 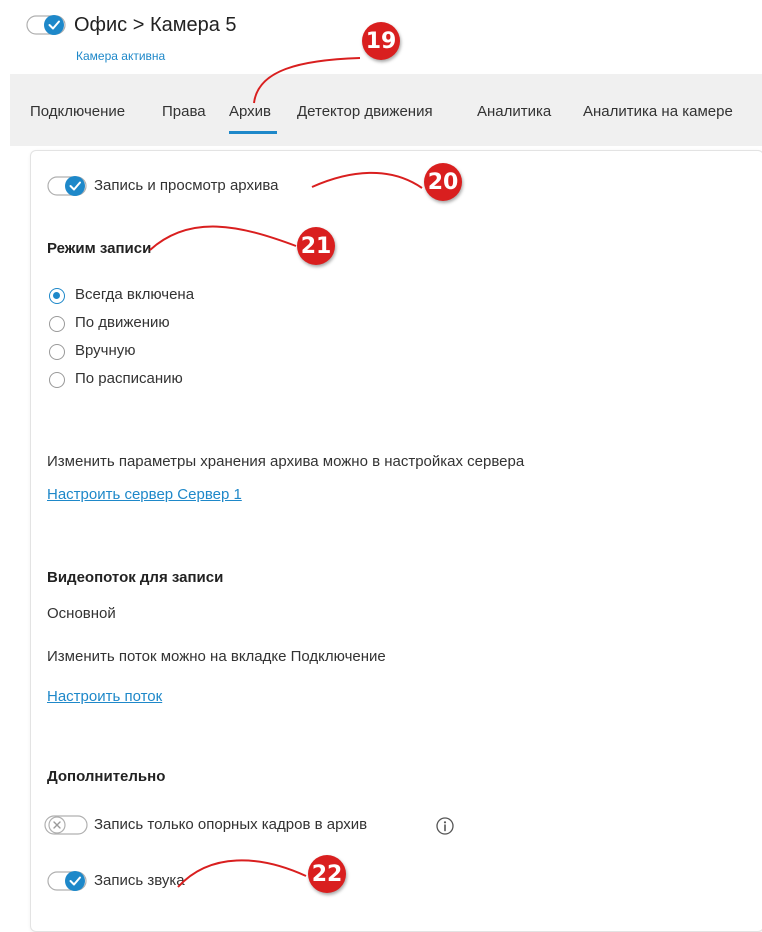 What do you see at coordinates (67, 186) in the screenshot?
I see `archive-record-toggle` at bounding box center [67, 186].